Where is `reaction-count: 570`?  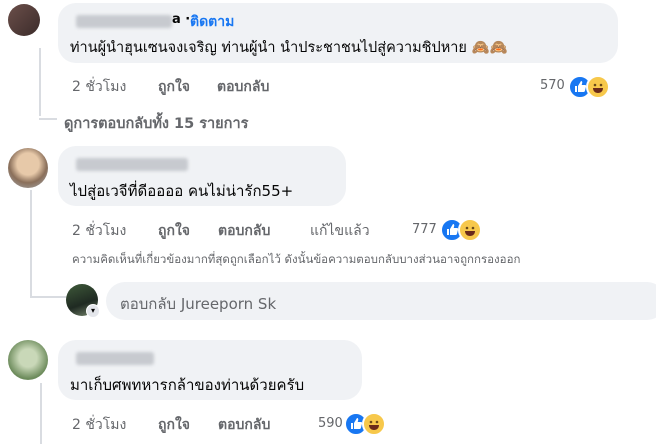
reaction-count: 570 is located at coordinates (552, 85).